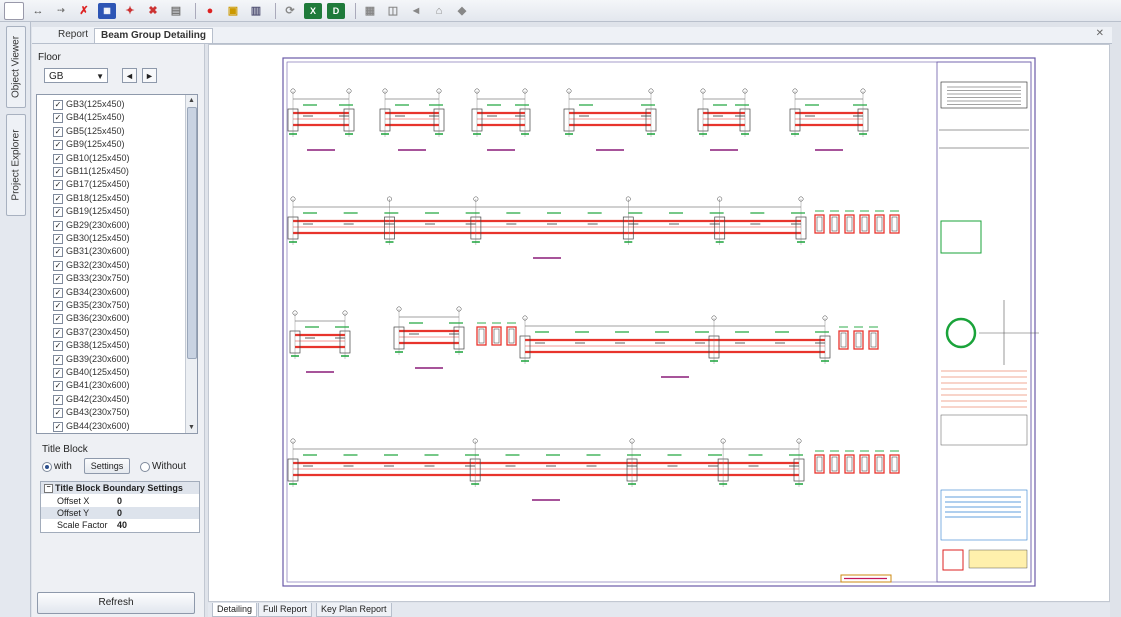 This screenshot has width=1121, height=617. I want to click on tab-report: Report, so click(73, 35).